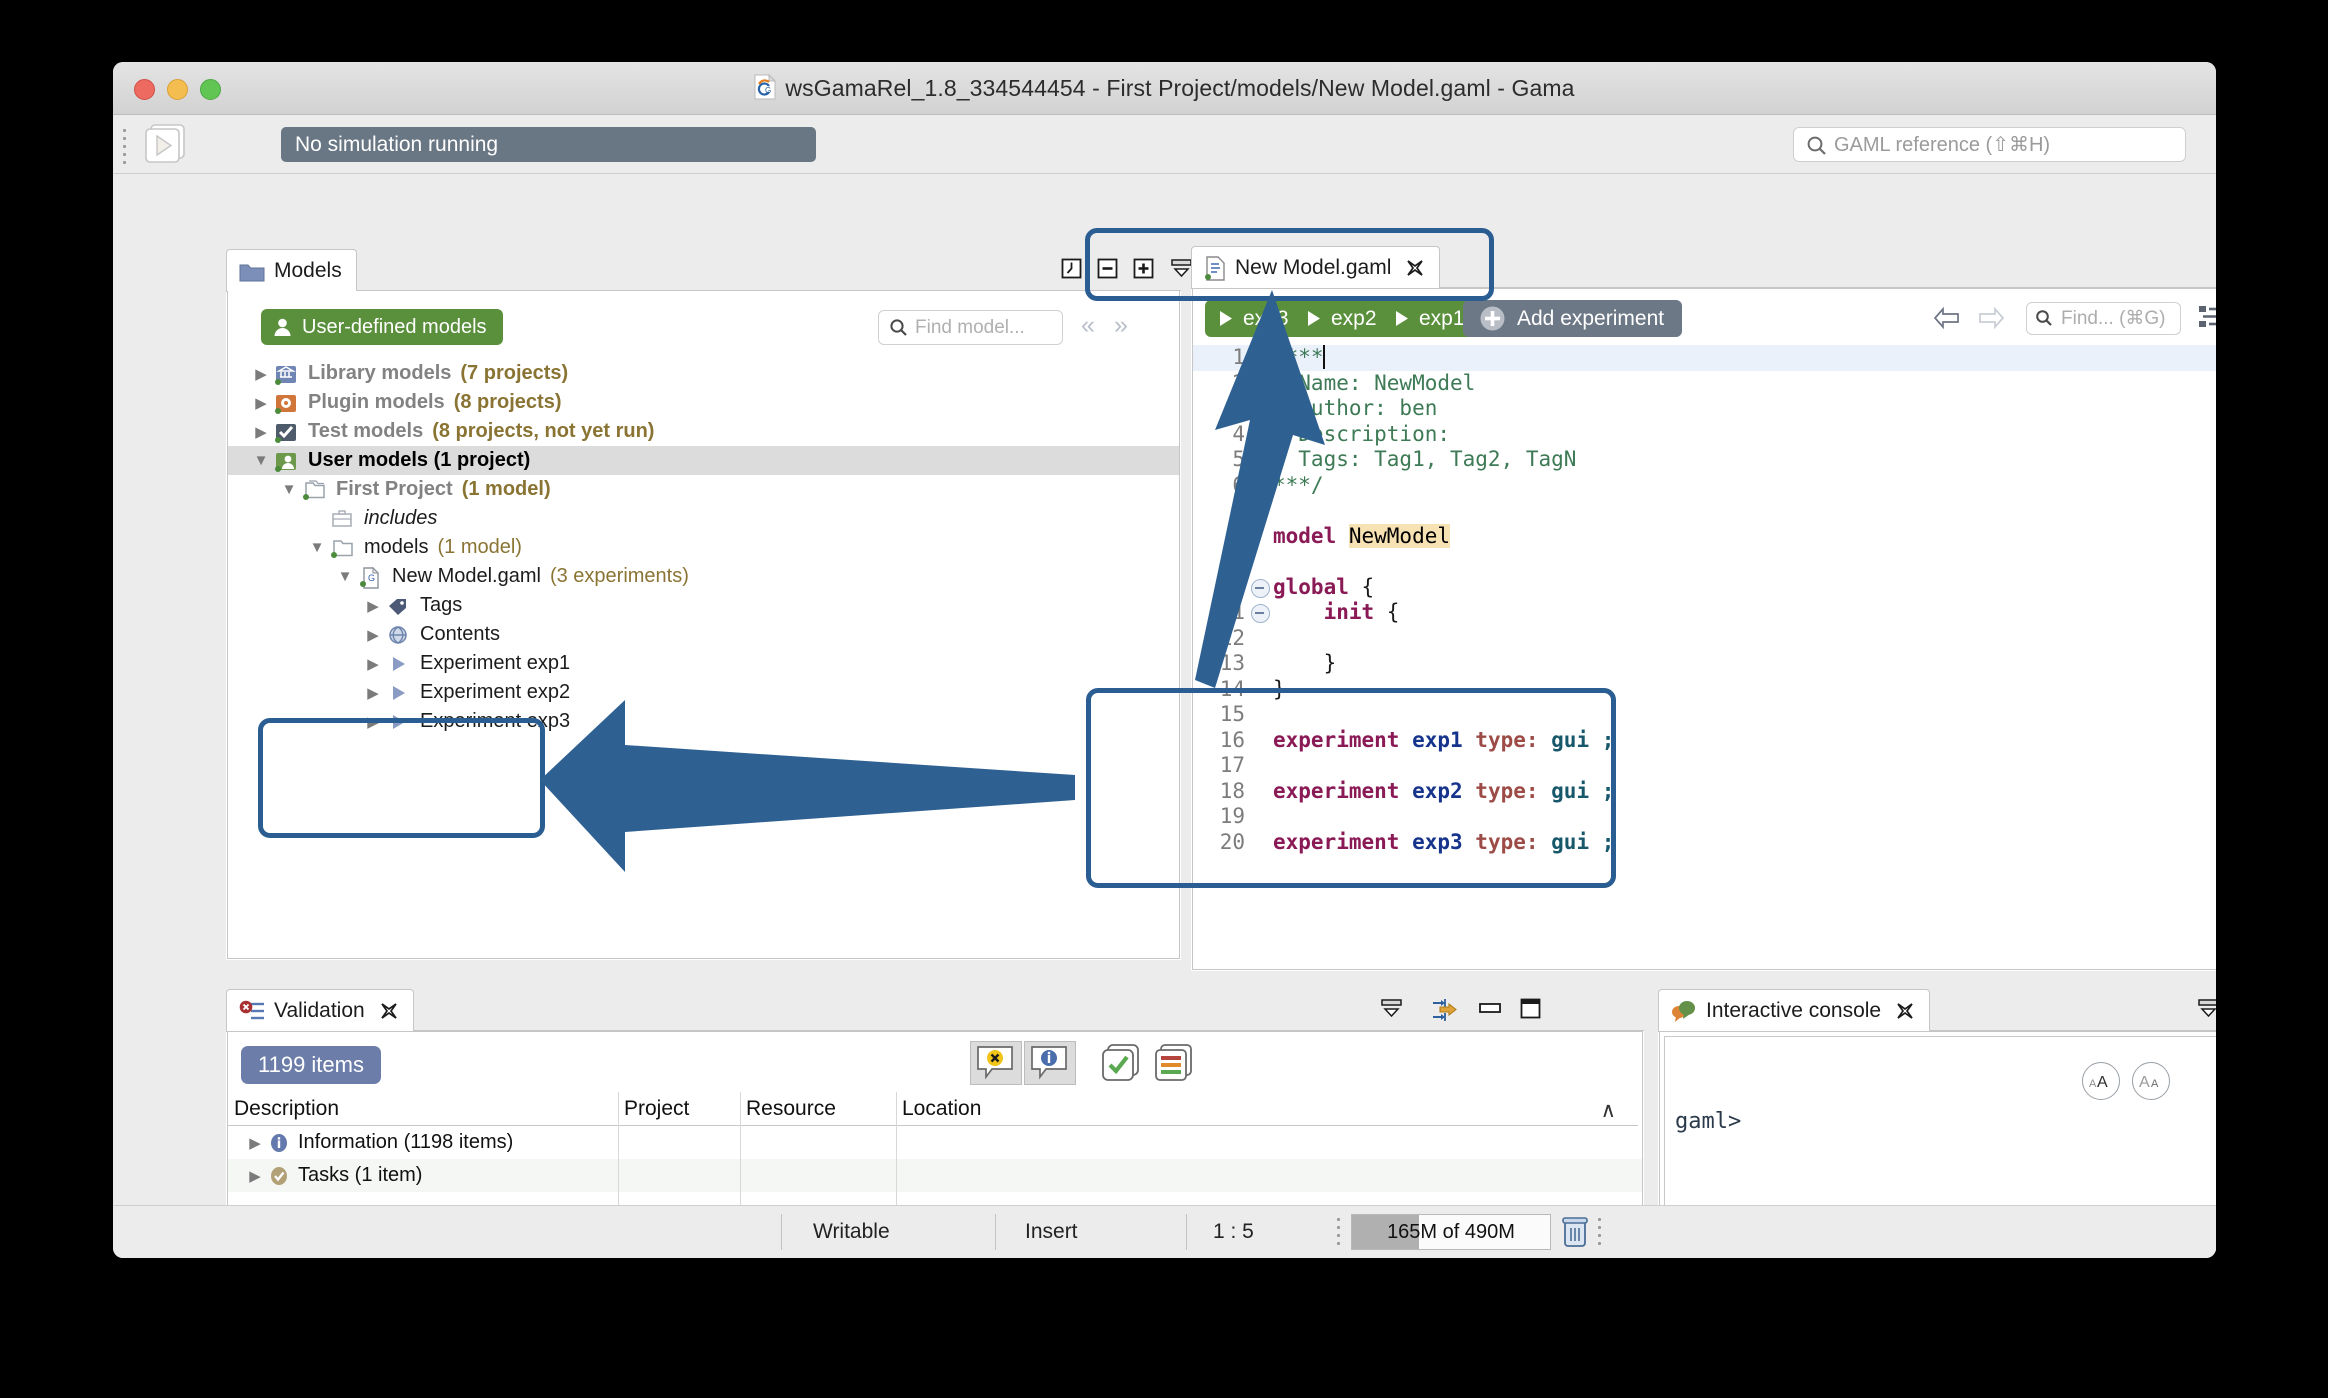  I want to click on code-line: 17, so click(1704, 766).